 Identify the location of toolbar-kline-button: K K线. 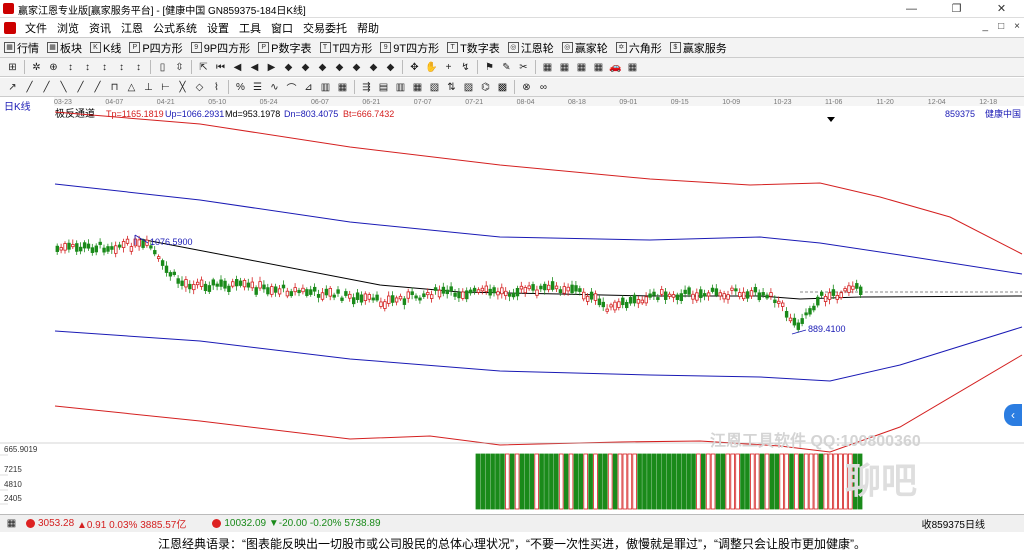
(105, 48).